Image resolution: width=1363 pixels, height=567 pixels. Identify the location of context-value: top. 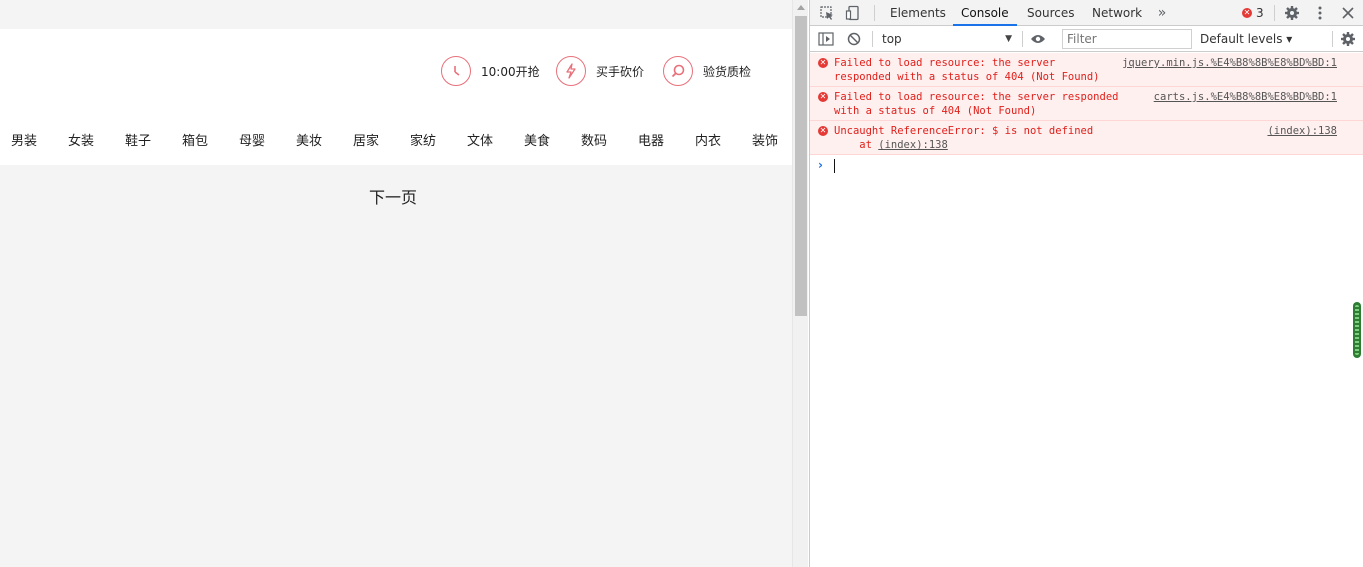
(892, 39).